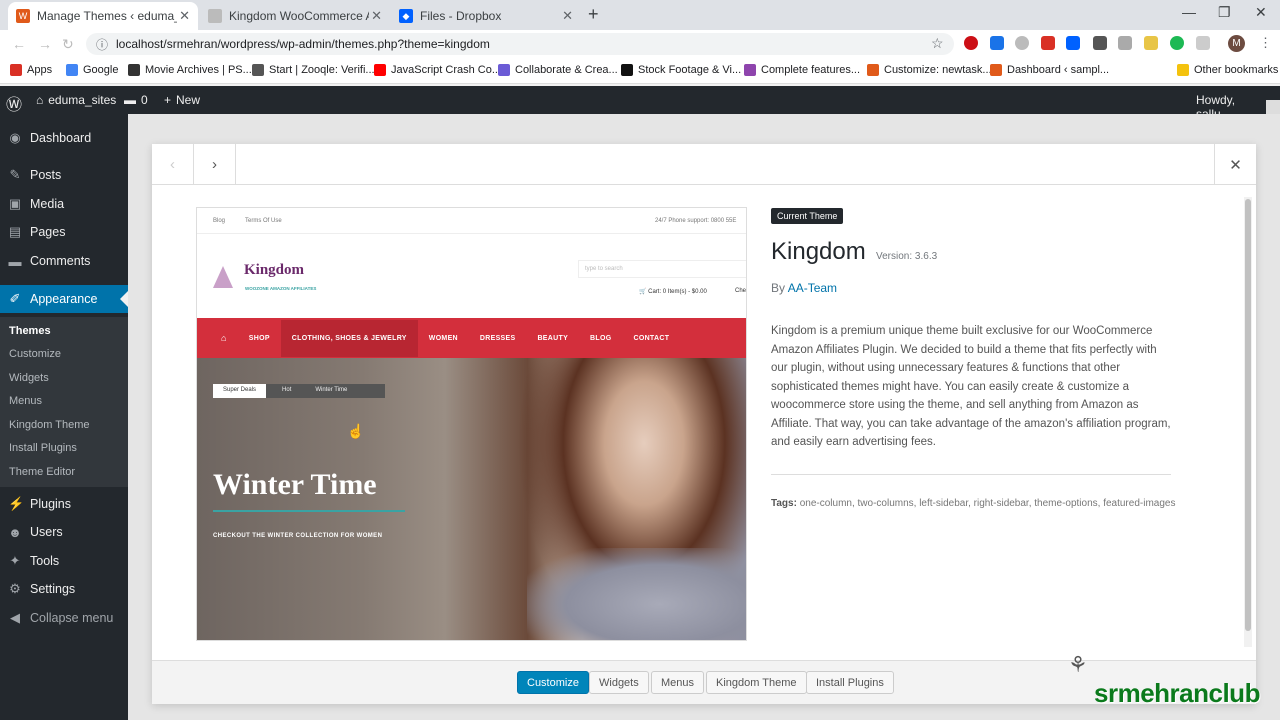  What do you see at coordinates (553, 682) in the screenshot?
I see `customize-button: Customize` at bounding box center [553, 682].